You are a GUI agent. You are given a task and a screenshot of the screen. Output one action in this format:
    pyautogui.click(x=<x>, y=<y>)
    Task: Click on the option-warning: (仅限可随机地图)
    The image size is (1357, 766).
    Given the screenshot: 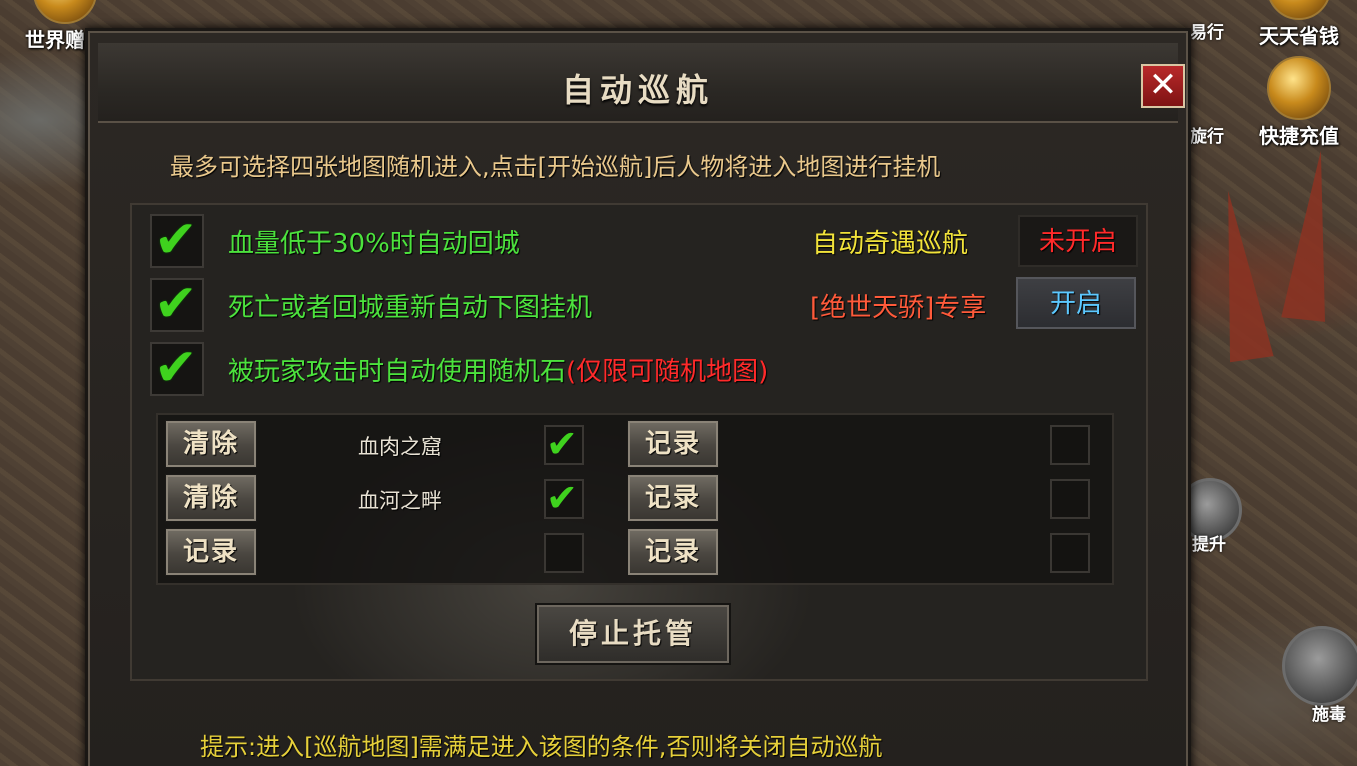 What is the action you would take?
    pyautogui.click(x=667, y=371)
    